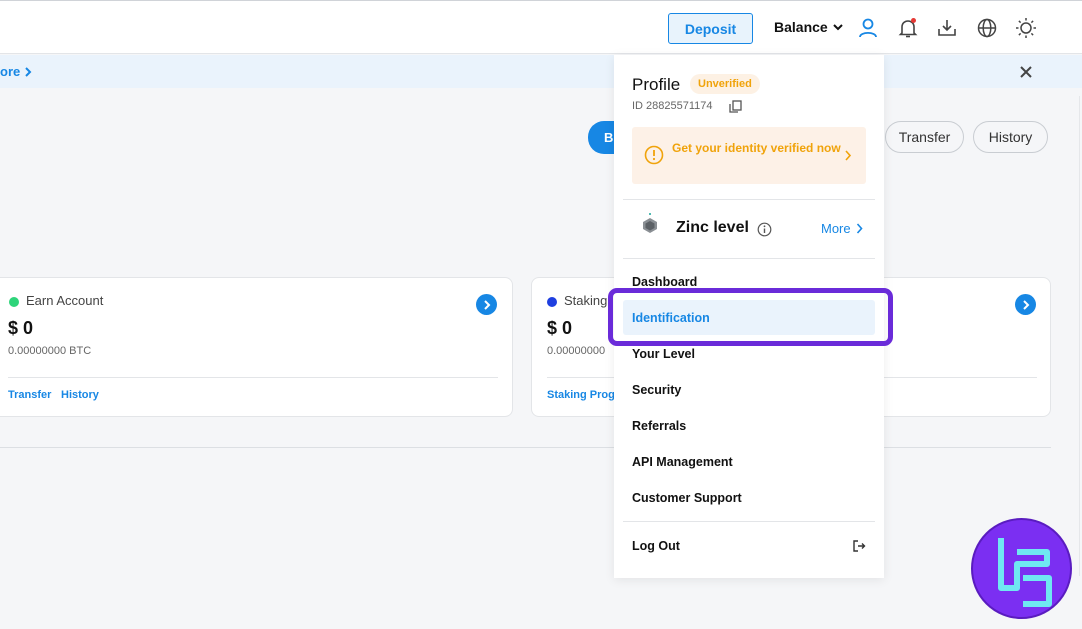 The width and height of the screenshot is (1082, 629). What do you see at coordinates (656, 546) in the screenshot?
I see `logout-button: Log Out` at bounding box center [656, 546].